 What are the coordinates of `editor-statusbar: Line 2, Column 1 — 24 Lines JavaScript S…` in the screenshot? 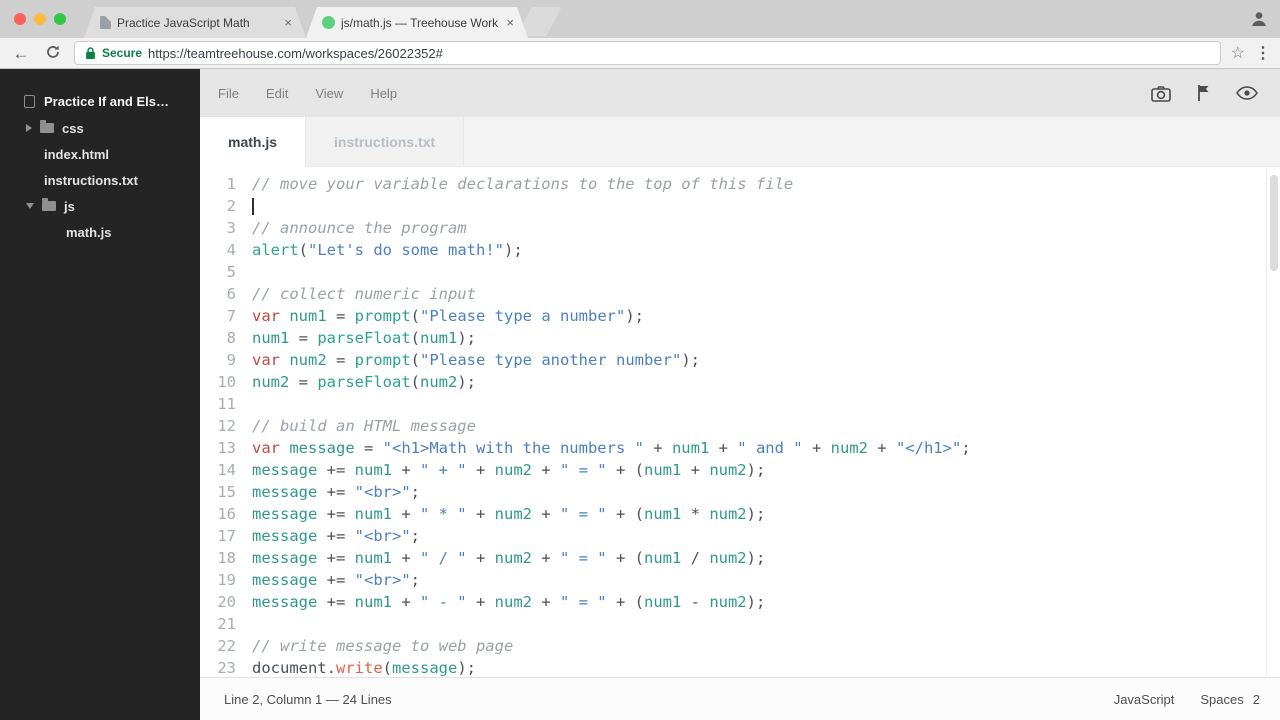 It's located at (740, 698).